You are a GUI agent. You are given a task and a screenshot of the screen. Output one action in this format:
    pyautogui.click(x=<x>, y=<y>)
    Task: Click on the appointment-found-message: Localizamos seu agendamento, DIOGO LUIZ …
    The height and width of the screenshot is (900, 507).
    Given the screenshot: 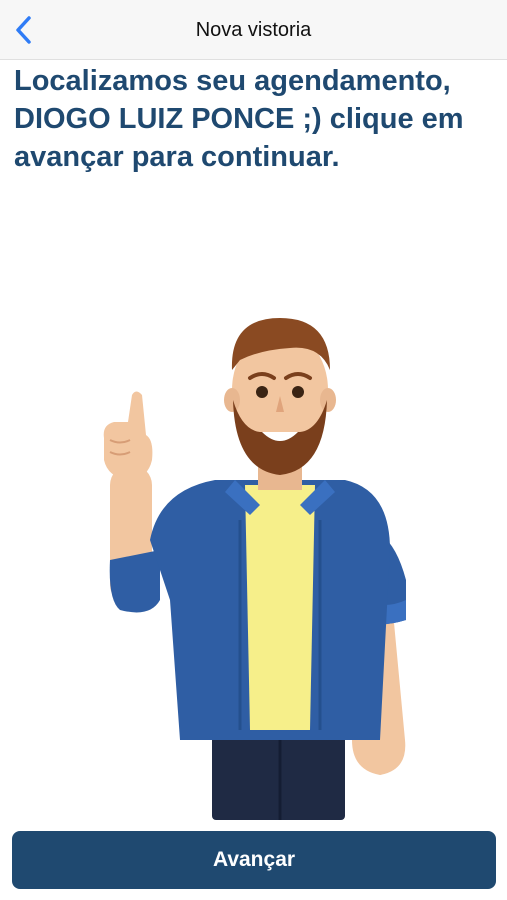 What is the action you would take?
    pyautogui.click(x=239, y=119)
    